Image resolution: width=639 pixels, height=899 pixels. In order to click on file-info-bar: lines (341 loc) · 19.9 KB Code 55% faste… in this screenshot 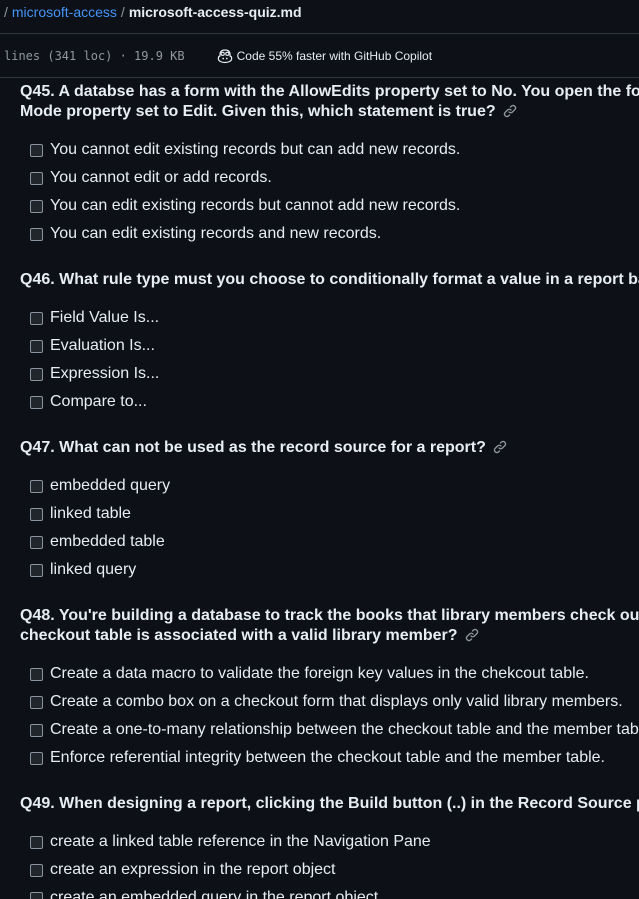, I will do `click(319, 56)`.